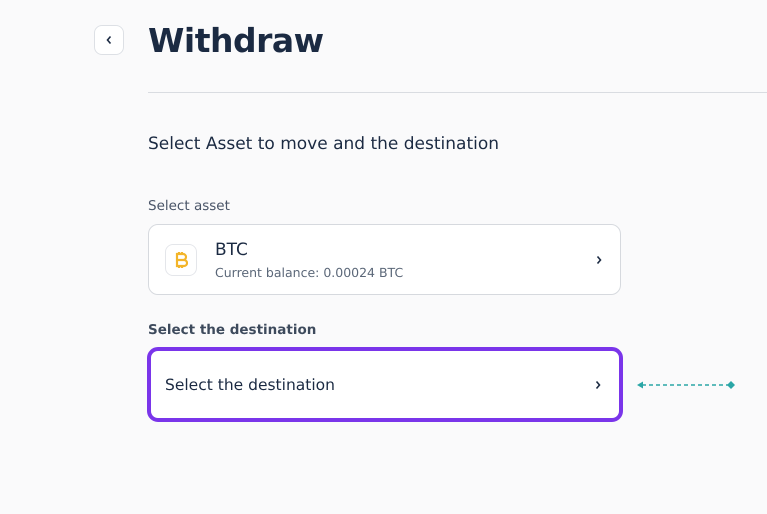 The width and height of the screenshot is (767, 514). I want to click on destination-selector: Select the destination, so click(385, 384).